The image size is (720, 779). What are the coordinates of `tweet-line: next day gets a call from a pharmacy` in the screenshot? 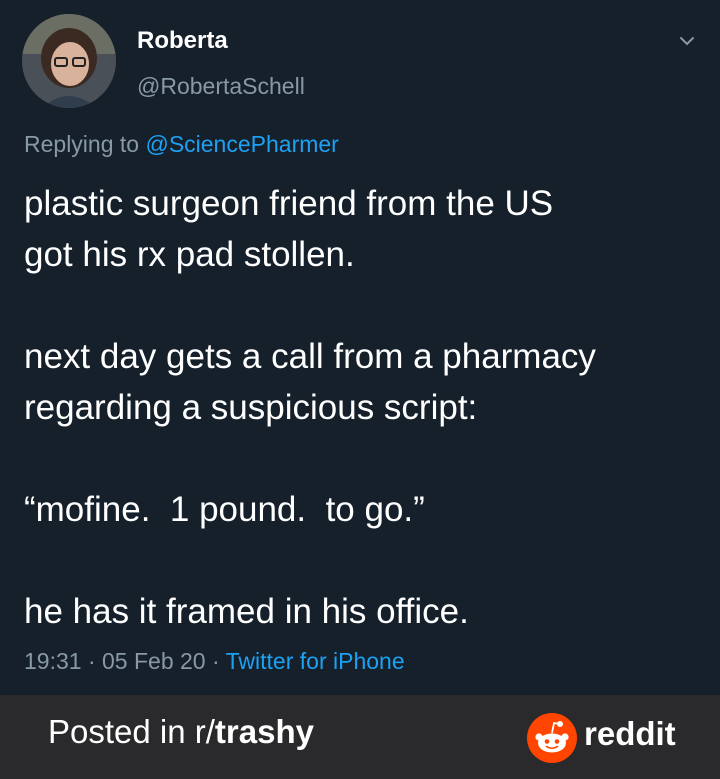 It's located at (310, 356).